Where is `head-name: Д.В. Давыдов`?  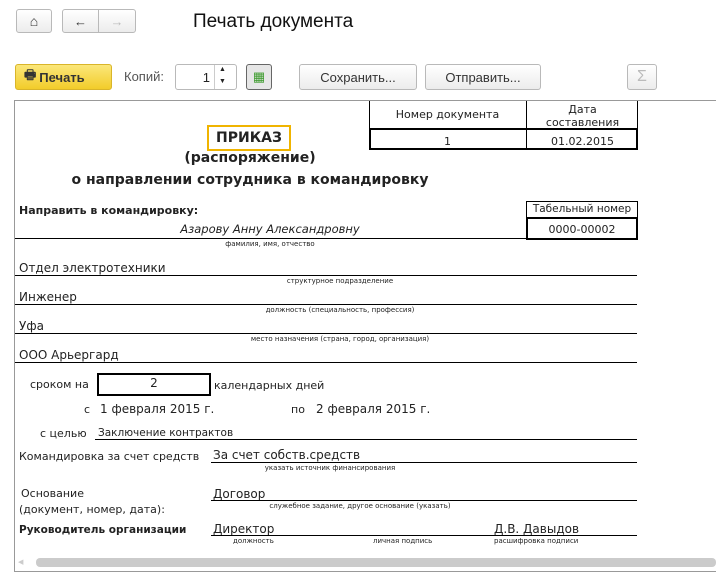
head-name: Д.В. Давыдов is located at coordinates (537, 529).